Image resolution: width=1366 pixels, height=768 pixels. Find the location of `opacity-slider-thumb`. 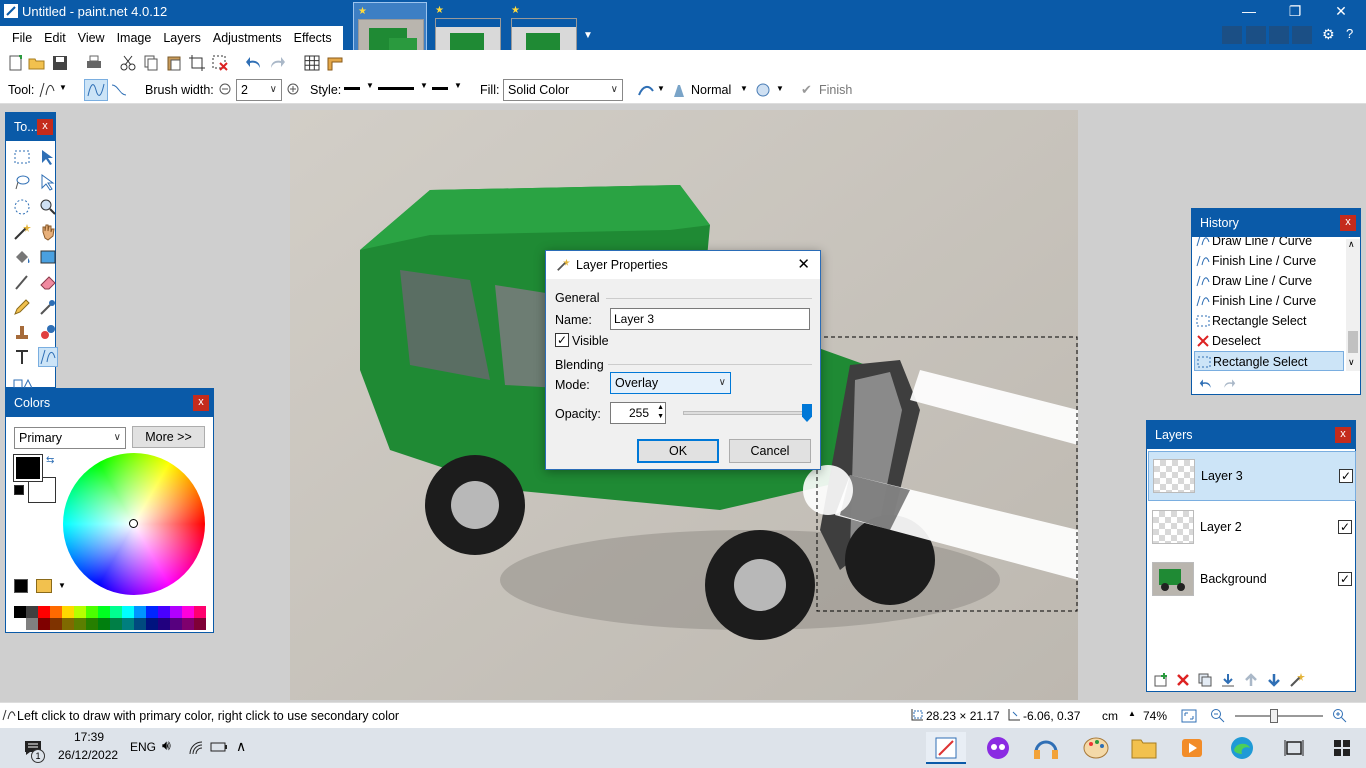

opacity-slider-thumb is located at coordinates (807, 413).